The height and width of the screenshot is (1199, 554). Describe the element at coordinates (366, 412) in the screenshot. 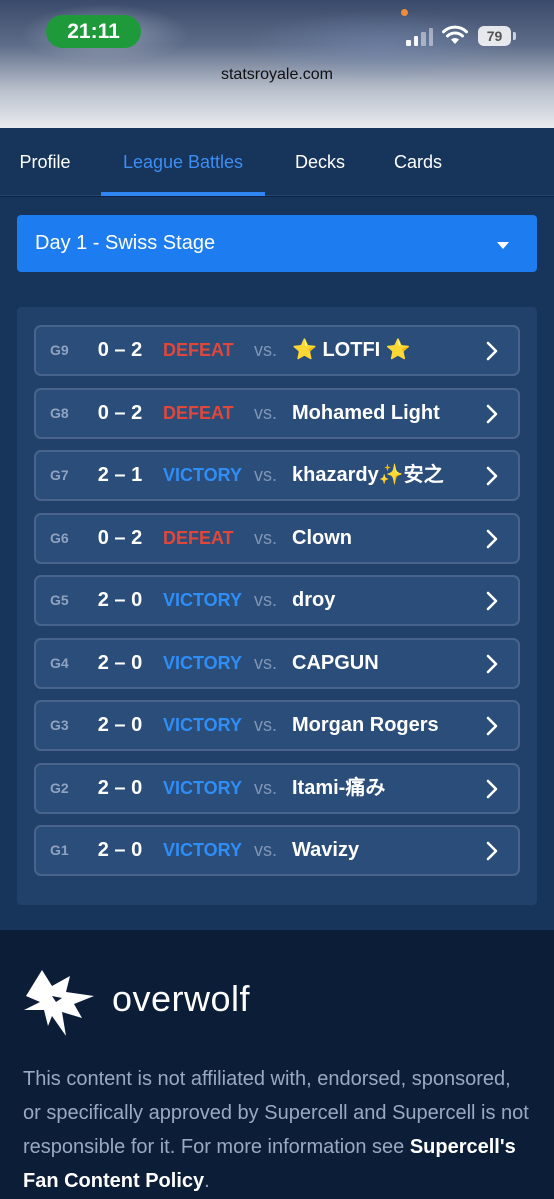

I see `opponent-name: Mohamed Light` at that location.